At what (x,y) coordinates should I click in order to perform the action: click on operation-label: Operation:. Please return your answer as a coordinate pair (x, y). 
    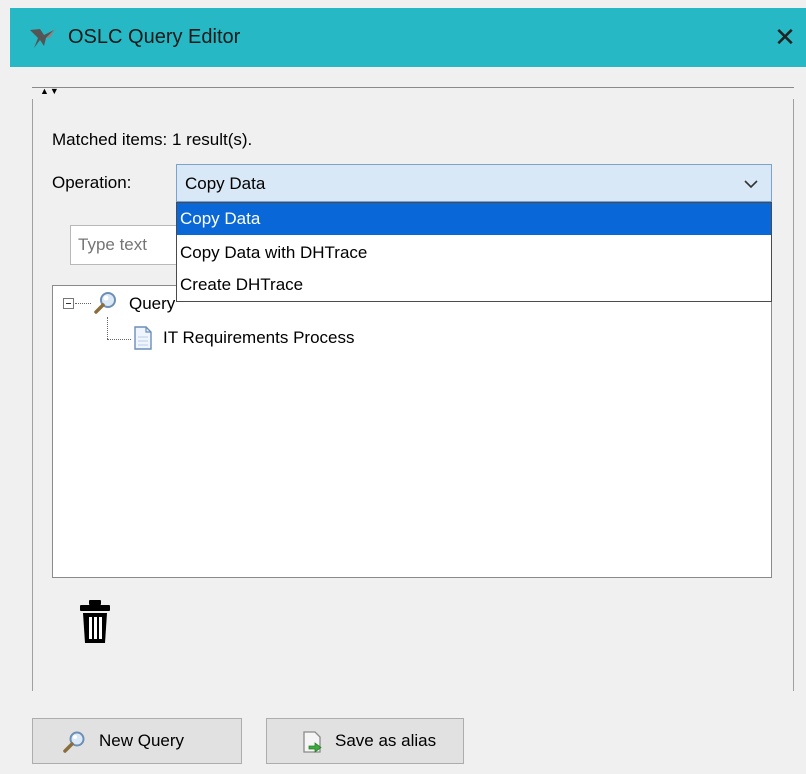
    Looking at the image, I should click on (92, 182).